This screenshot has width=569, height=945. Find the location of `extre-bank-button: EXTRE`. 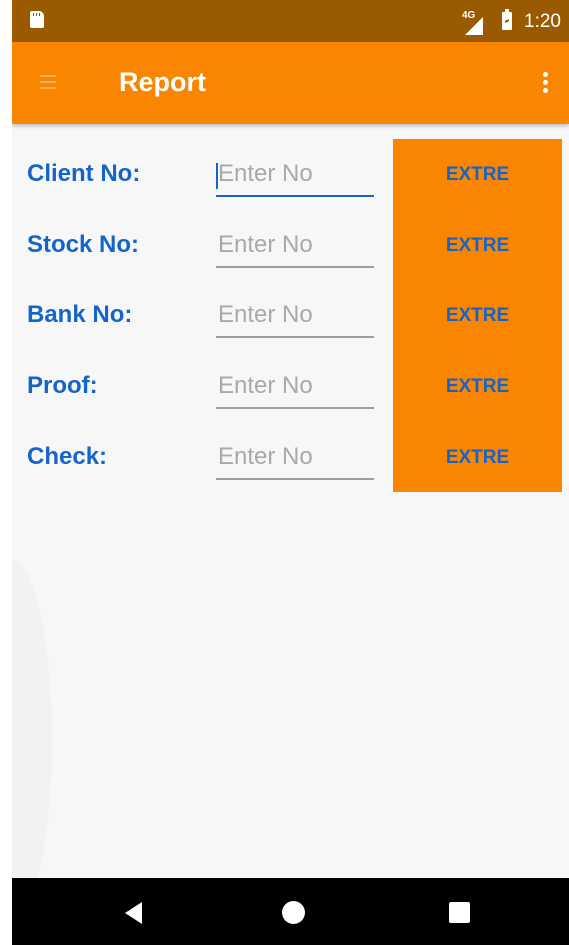

extre-bank-button: EXTRE is located at coordinates (477, 316).